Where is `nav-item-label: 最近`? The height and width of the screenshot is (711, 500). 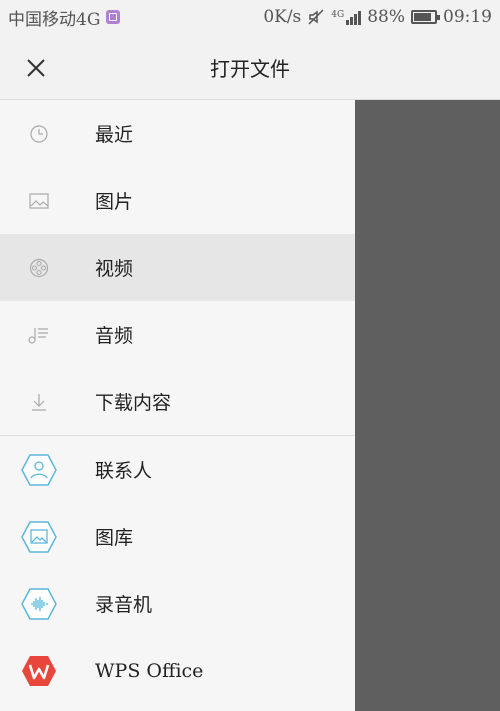
nav-item-label: 最近 is located at coordinates (114, 135).